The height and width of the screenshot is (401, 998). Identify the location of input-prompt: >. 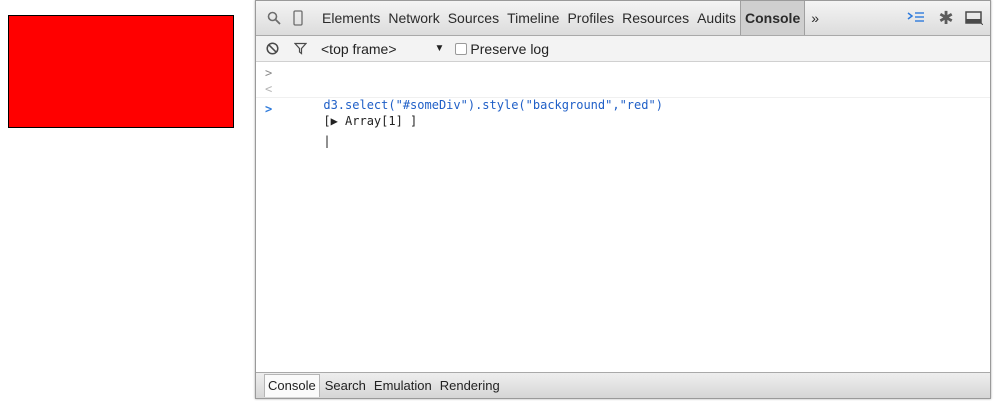
(269, 73).